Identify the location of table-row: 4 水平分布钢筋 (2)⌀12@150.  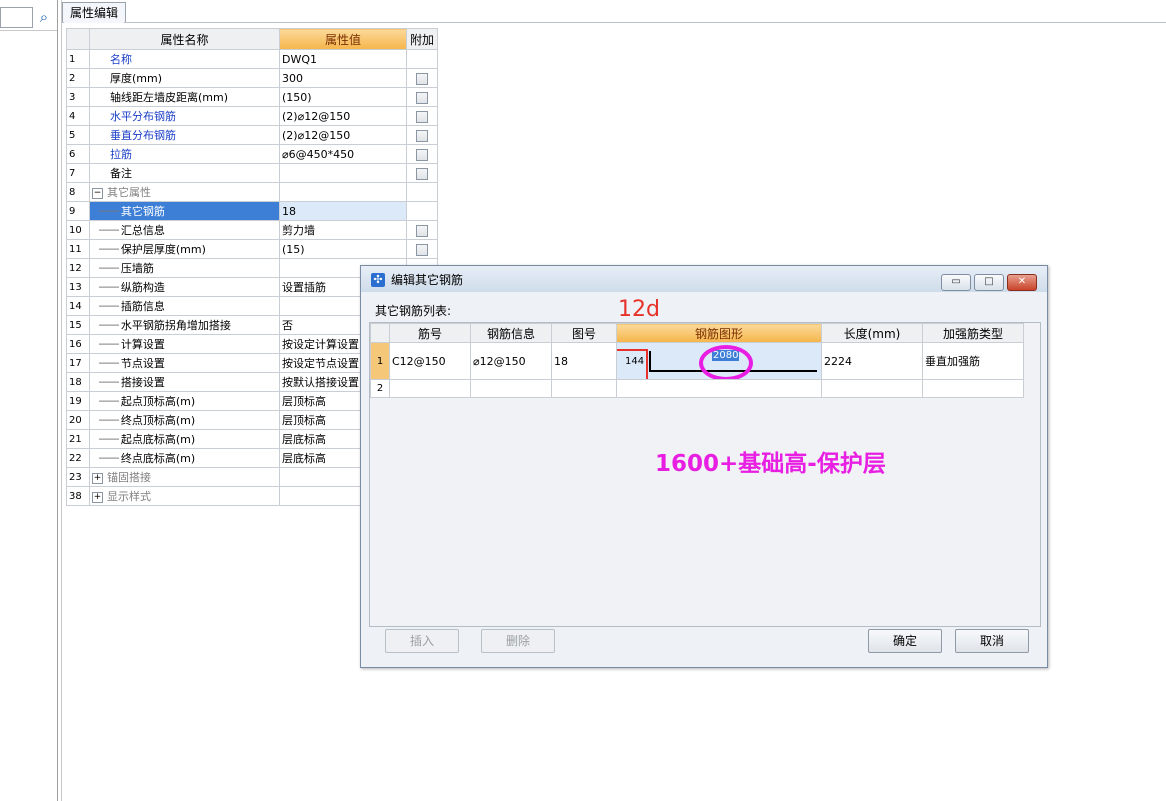
(252, 116).